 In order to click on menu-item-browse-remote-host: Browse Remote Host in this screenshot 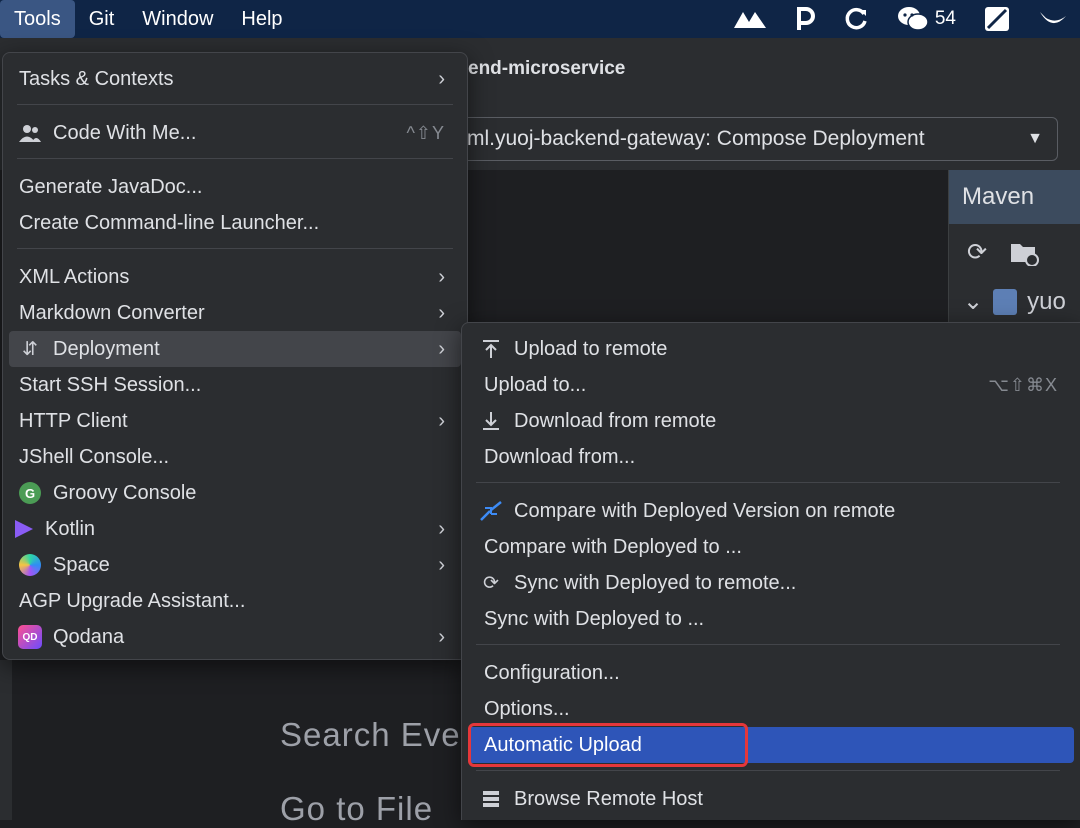, I will do `click(771, 799)`.